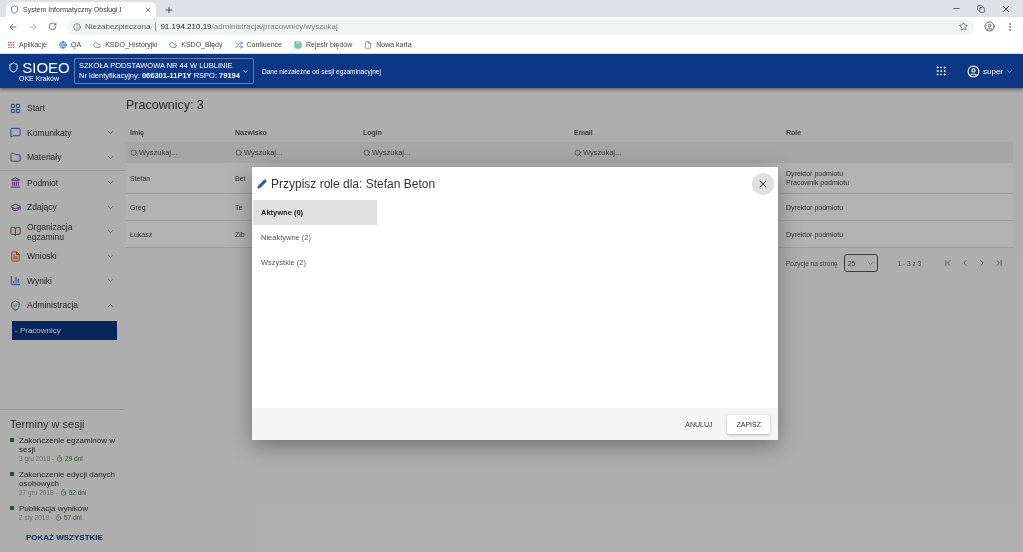 The width and height of the screenshot is (1023, 552). I want to click on section-title: Terminy w sesji, so click(48, 424).